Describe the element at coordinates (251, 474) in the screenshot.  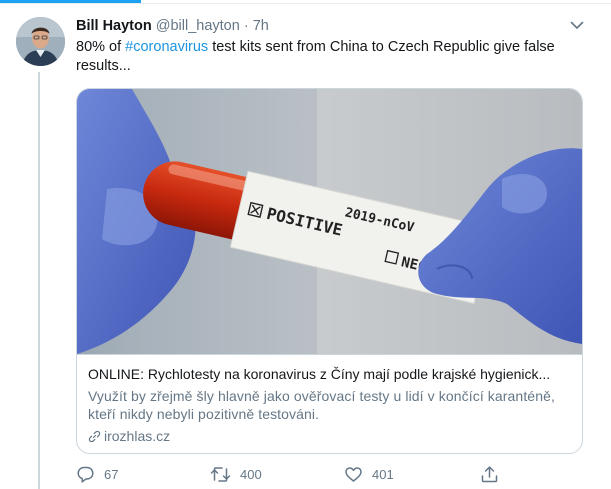
I see `retweet-count: 400` at that location.